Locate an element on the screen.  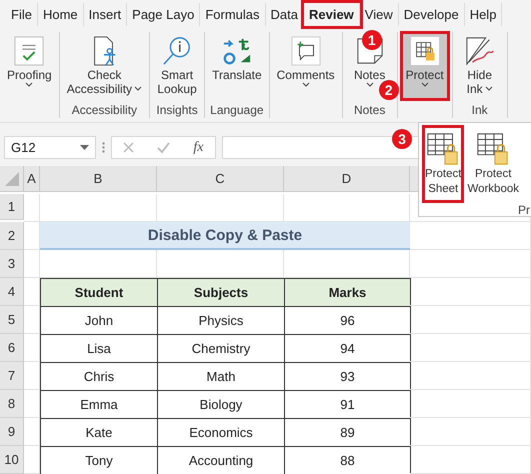
column-header: D is located at coordinates (347, 179).